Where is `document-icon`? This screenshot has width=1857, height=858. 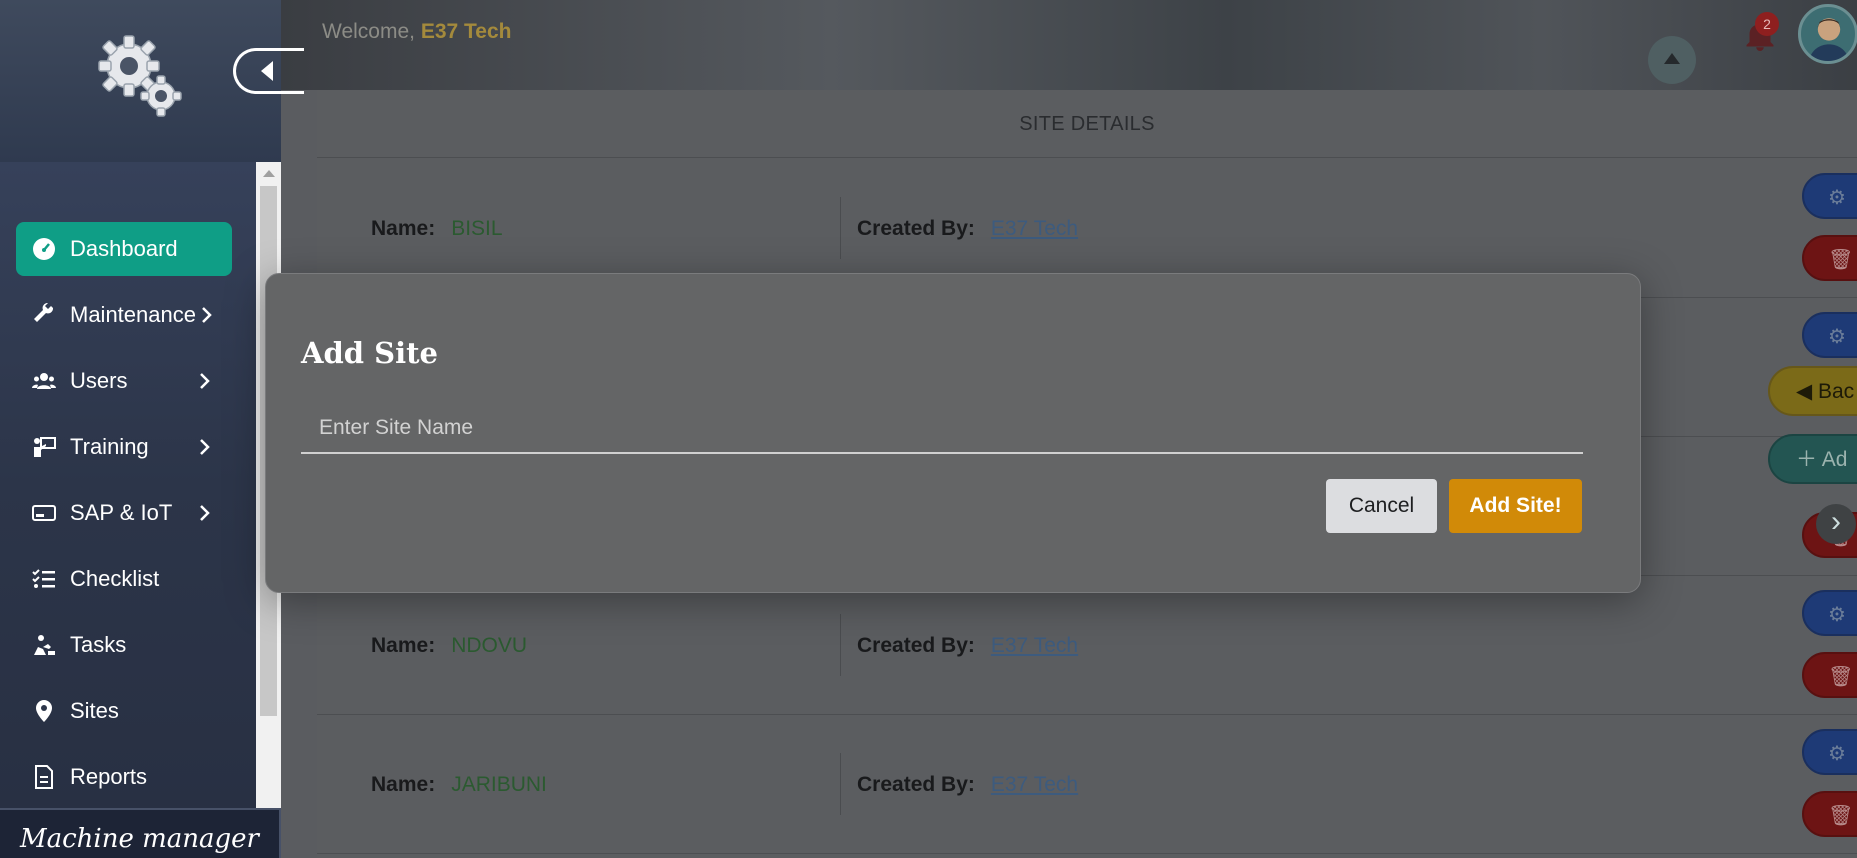
document-icon is located at coordinates (44, 777).